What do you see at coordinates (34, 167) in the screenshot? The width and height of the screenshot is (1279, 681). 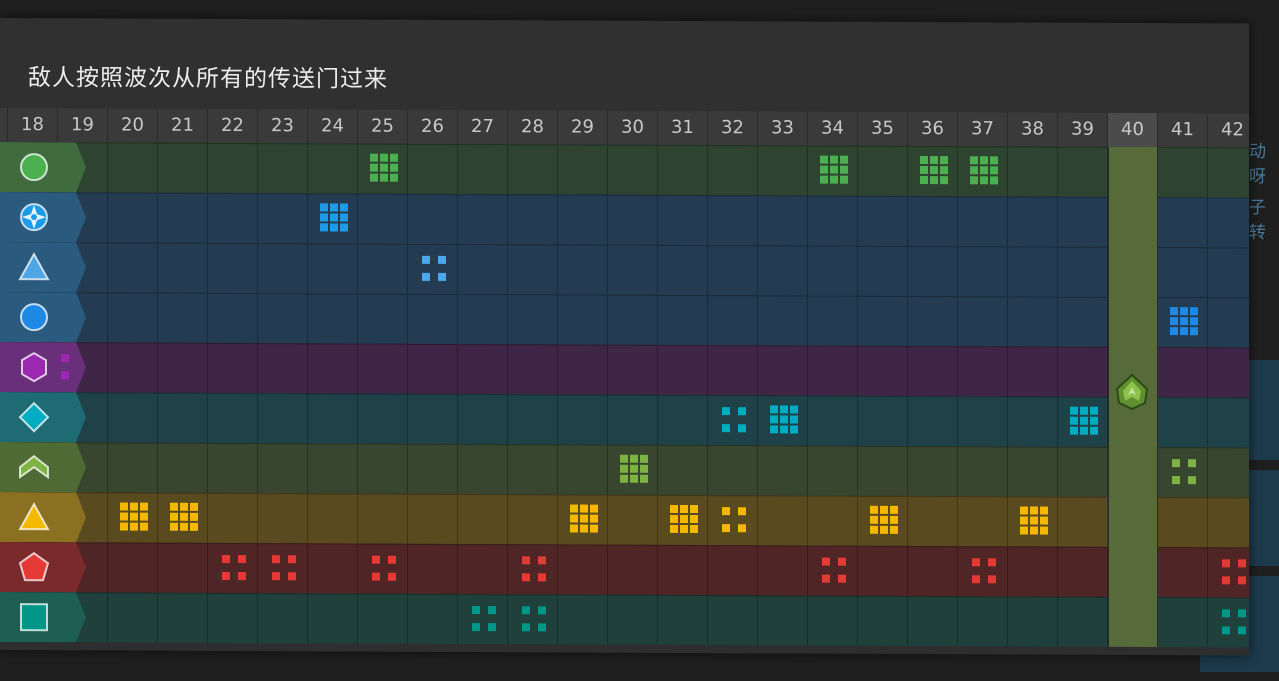 I see `circle-icon` at bounding box center [34, 167].